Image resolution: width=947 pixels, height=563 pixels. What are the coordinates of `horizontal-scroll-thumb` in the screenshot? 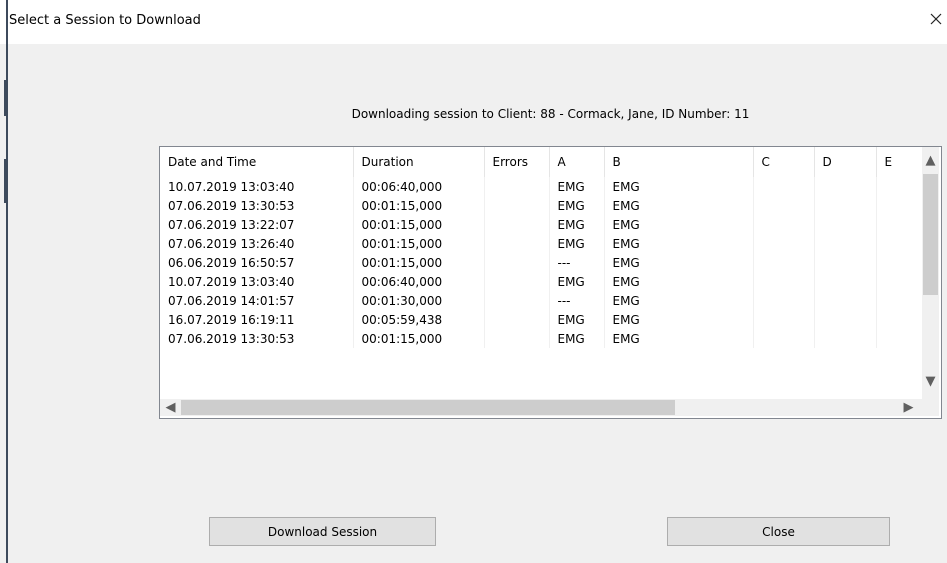 It's located at (428, 407).